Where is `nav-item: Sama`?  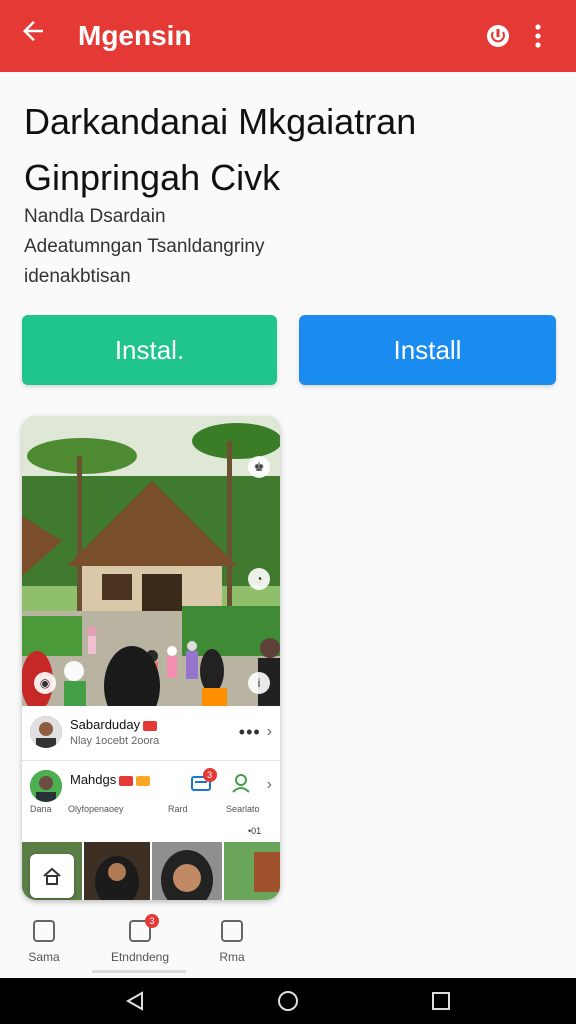
nav-item: Sama is located at coordinates (44, 942).